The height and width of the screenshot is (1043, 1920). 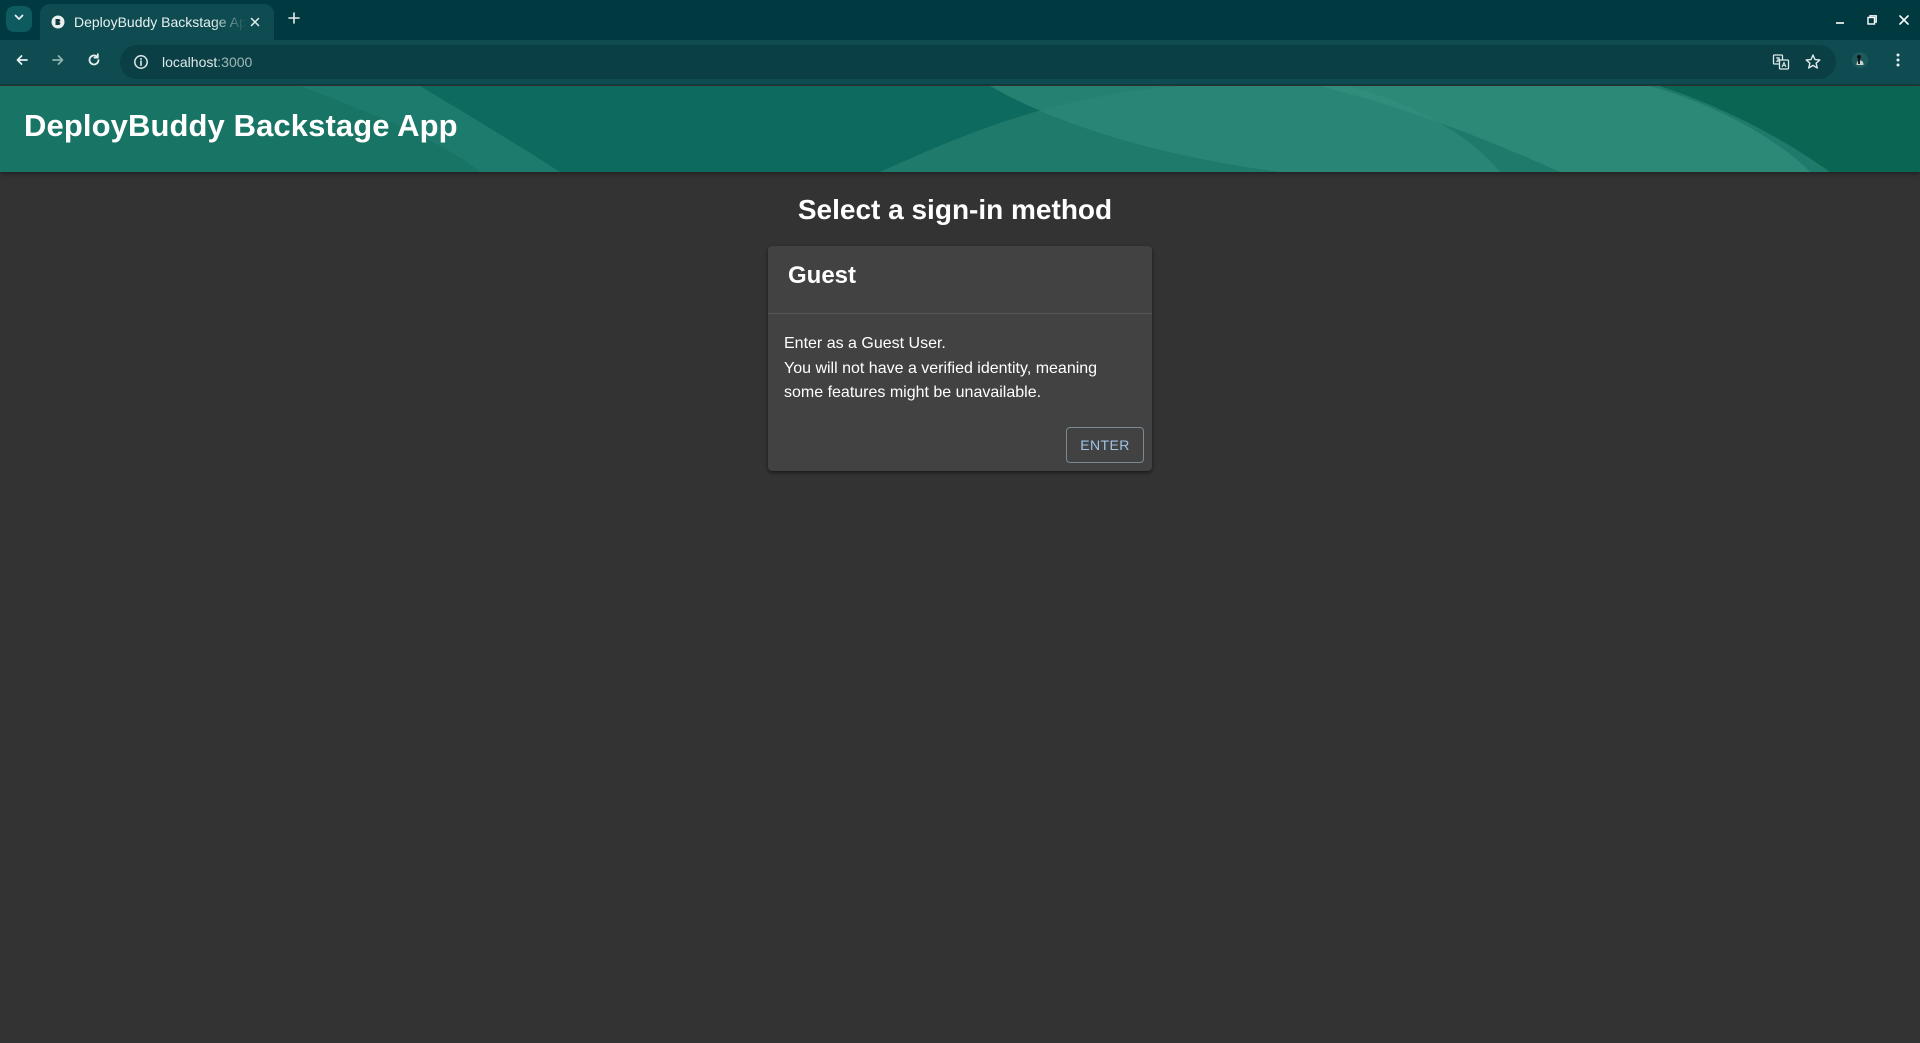 I want to click on address-bar-actions, so click(x=1796, y=62).